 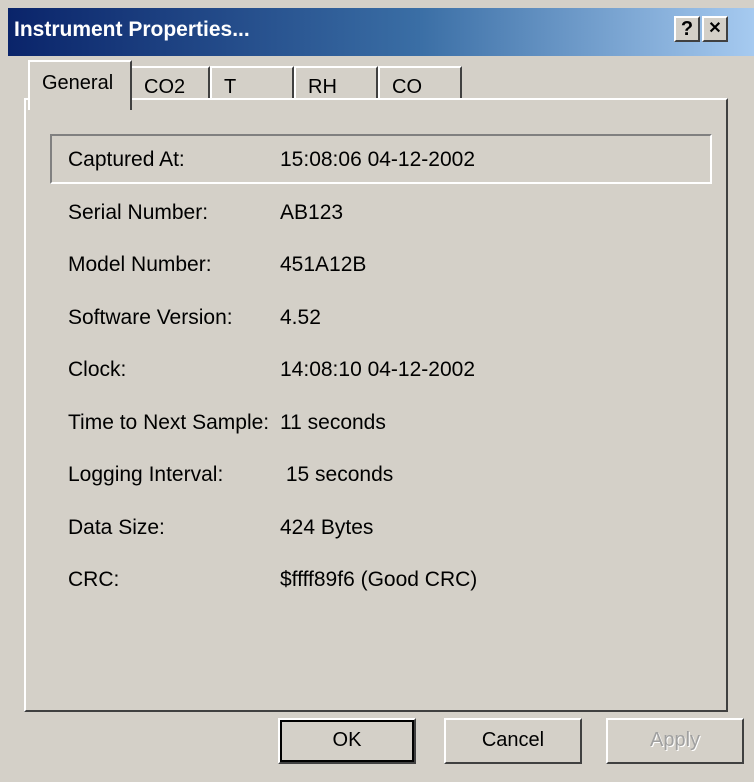 What do you see at coordinates (337, 474) in the screenshot?
I see `property-value: 15 seconds` at bounding box center [337, 474].